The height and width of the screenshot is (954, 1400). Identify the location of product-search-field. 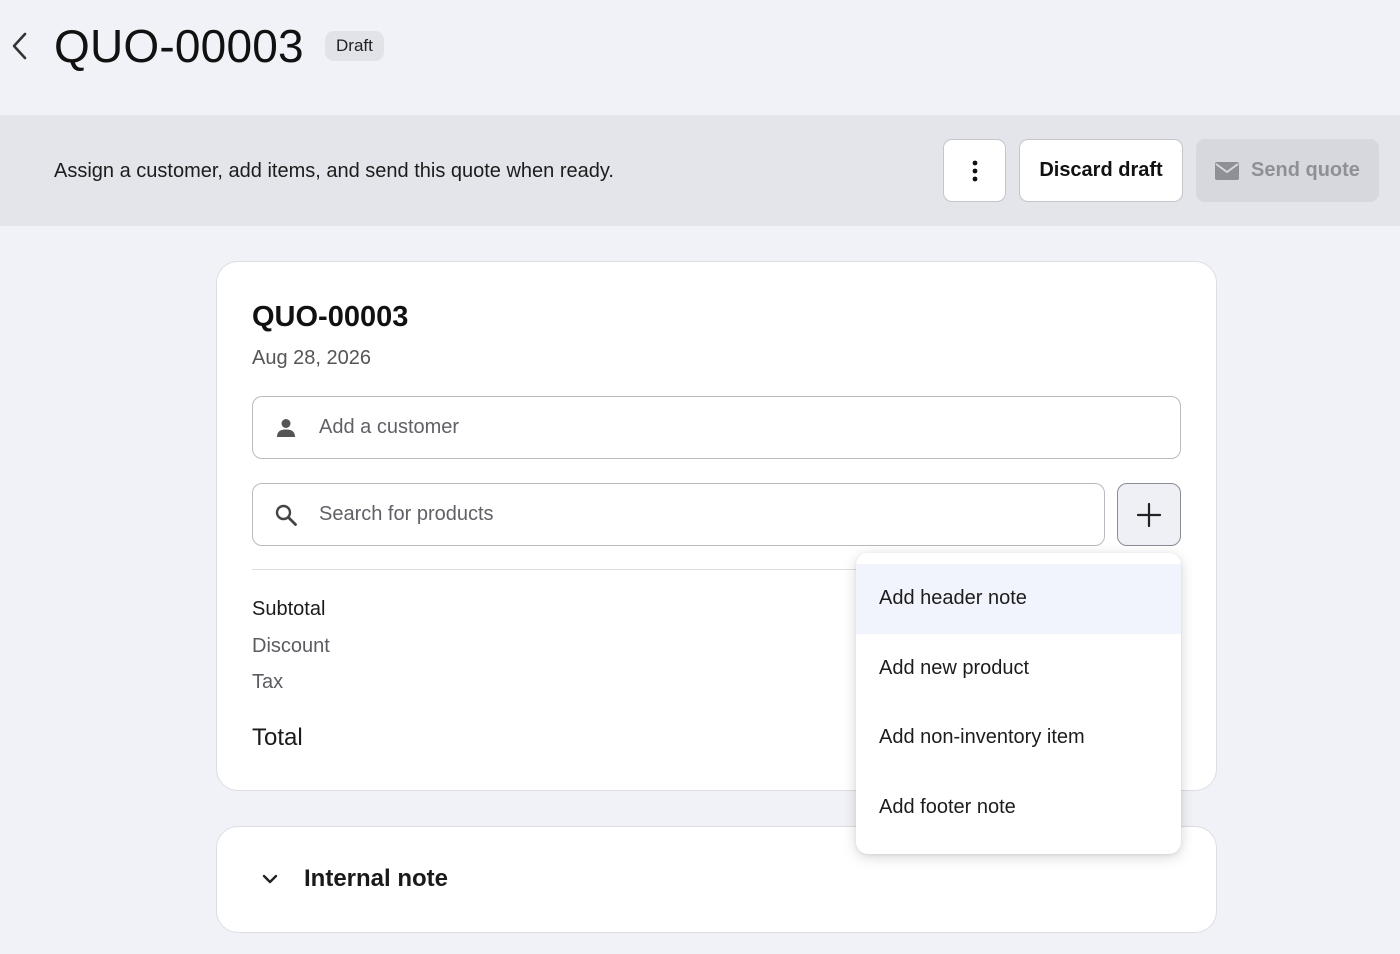
(678, 514).